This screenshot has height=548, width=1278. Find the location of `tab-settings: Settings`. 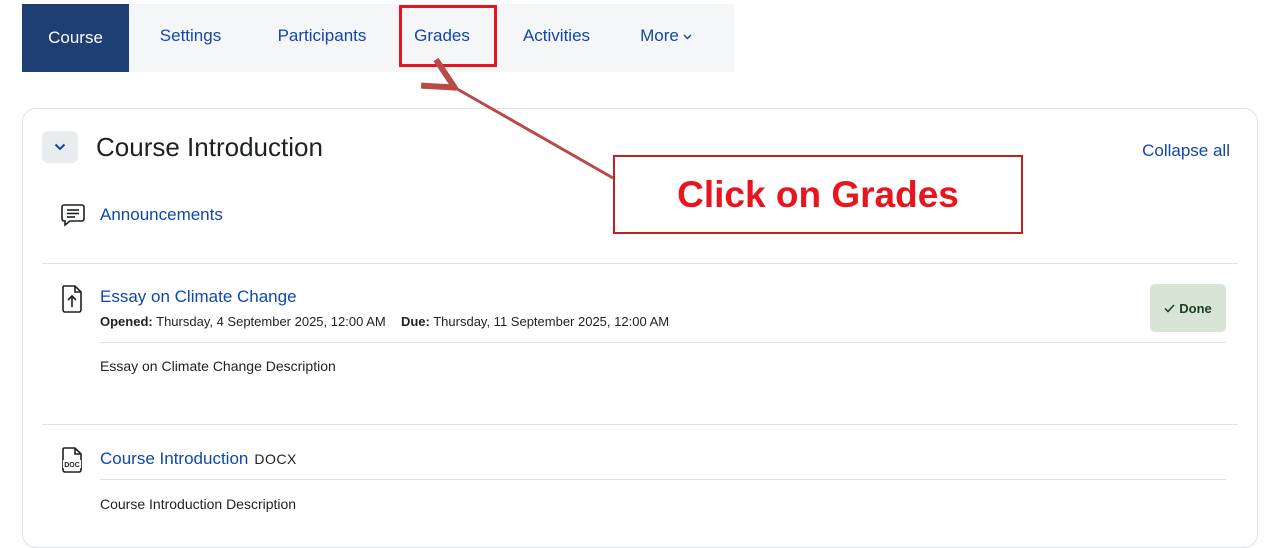

tab-settings: Settings is located at coordinates (190, 36).